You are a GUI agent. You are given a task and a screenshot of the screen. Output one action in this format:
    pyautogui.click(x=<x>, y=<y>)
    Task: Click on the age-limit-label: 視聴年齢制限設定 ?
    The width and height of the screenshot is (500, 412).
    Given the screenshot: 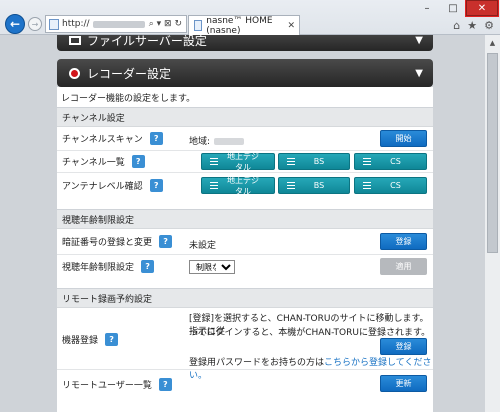 What is the action you would take?
    pyautogui.click(x=108, y=266)
    